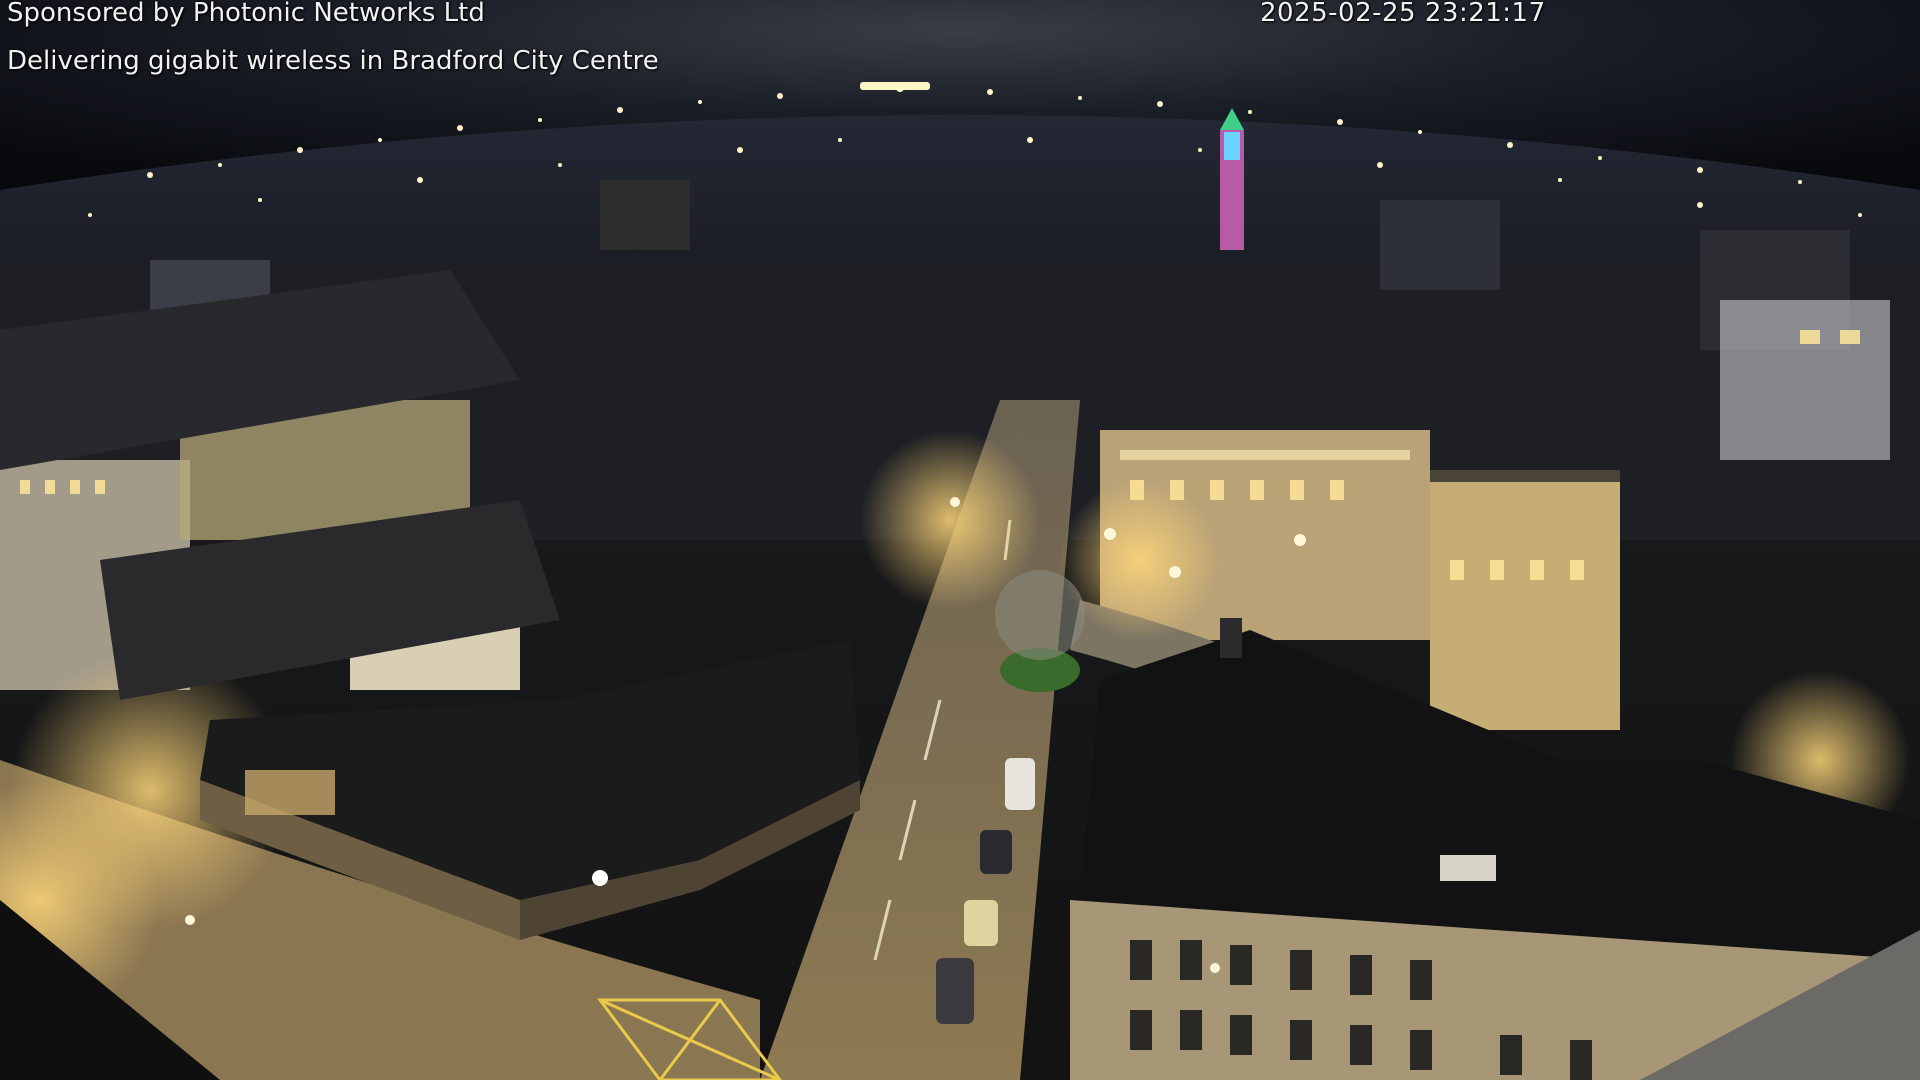 The width and height of the screenshot is (1920, 1080). Describe the element at coordinates (1403, 14) in the screenshot. I see `timestamp-caption: 2025-02-25 23:21:17` at that location.